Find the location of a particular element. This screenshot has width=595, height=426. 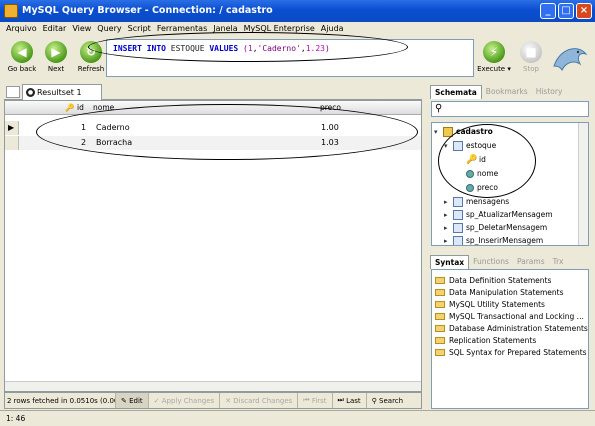

cell-id: 2 is located at coordinates (83, 142).